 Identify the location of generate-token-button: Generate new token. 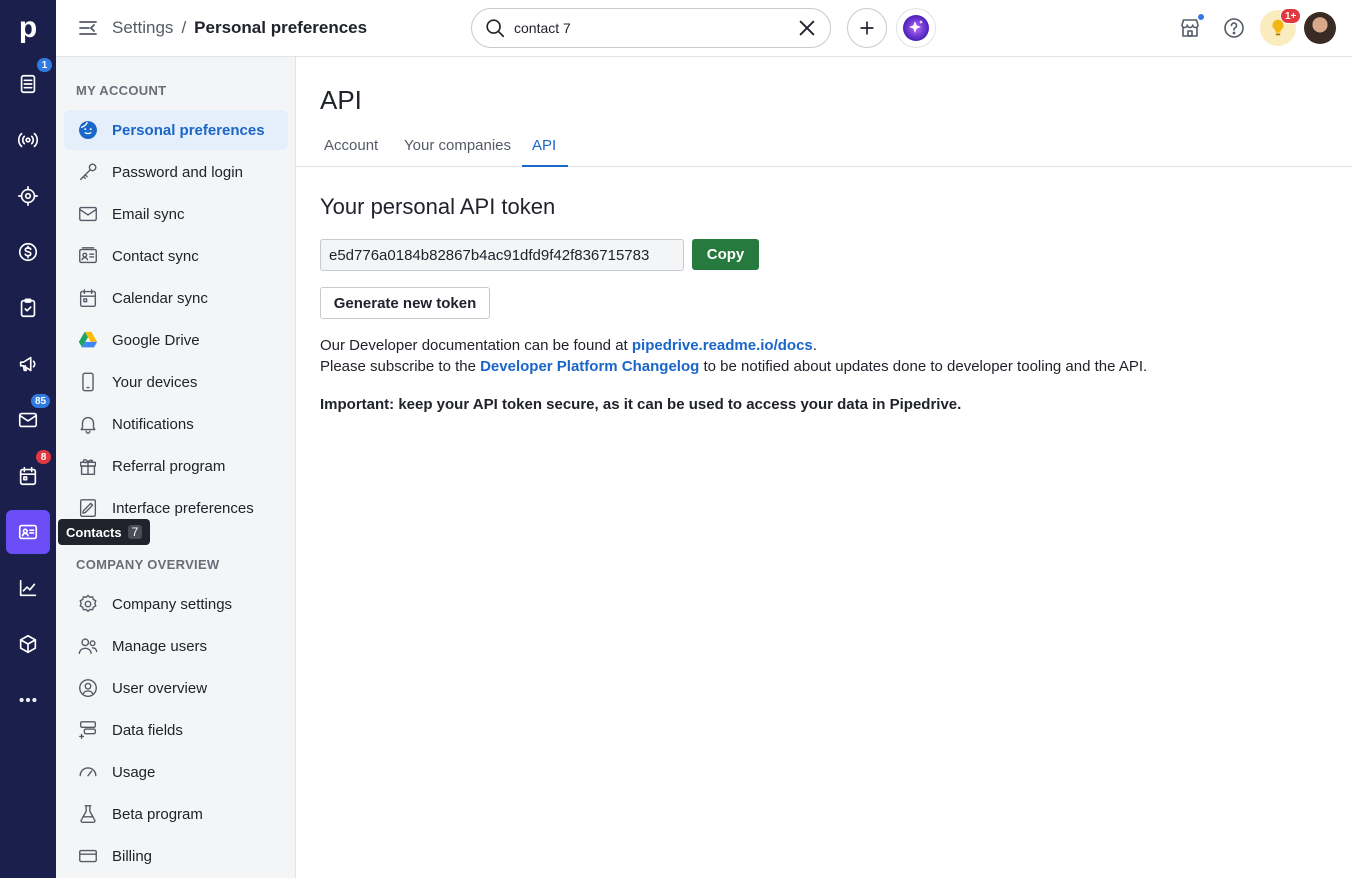
(405, 303).